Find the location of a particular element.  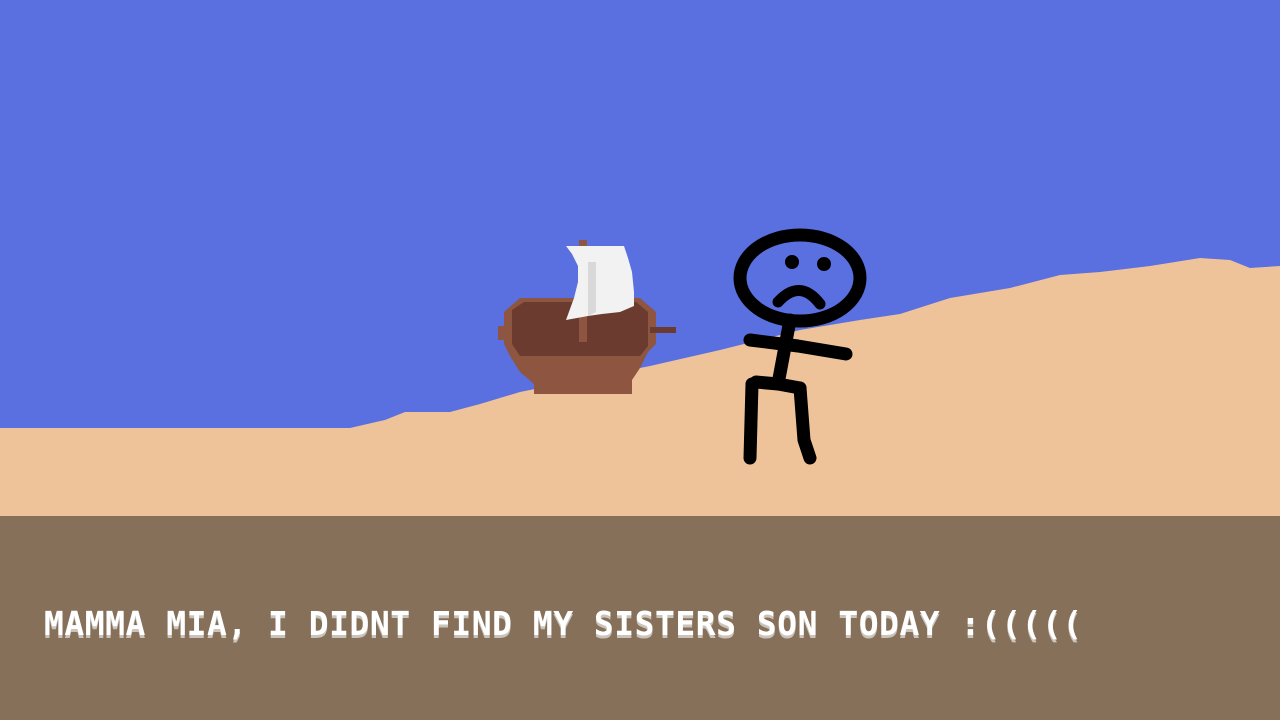

character-leg-left is located at coordinates (751, 421).